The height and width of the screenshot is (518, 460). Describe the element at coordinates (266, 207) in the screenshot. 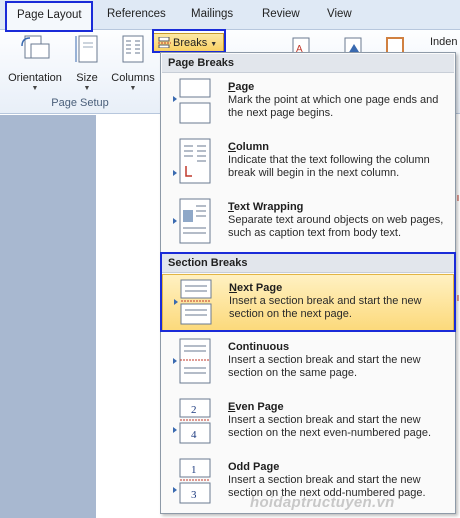

I see `menu-item-title: Text Wrapping` at that location.